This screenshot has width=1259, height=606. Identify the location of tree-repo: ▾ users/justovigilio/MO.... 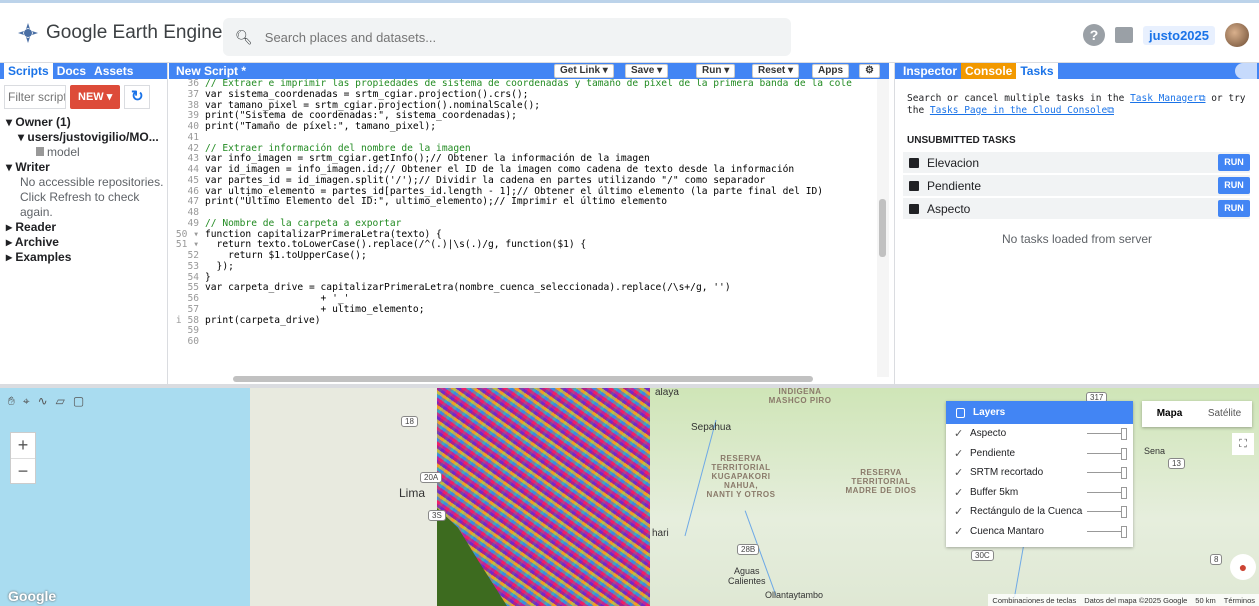
(86, 137).